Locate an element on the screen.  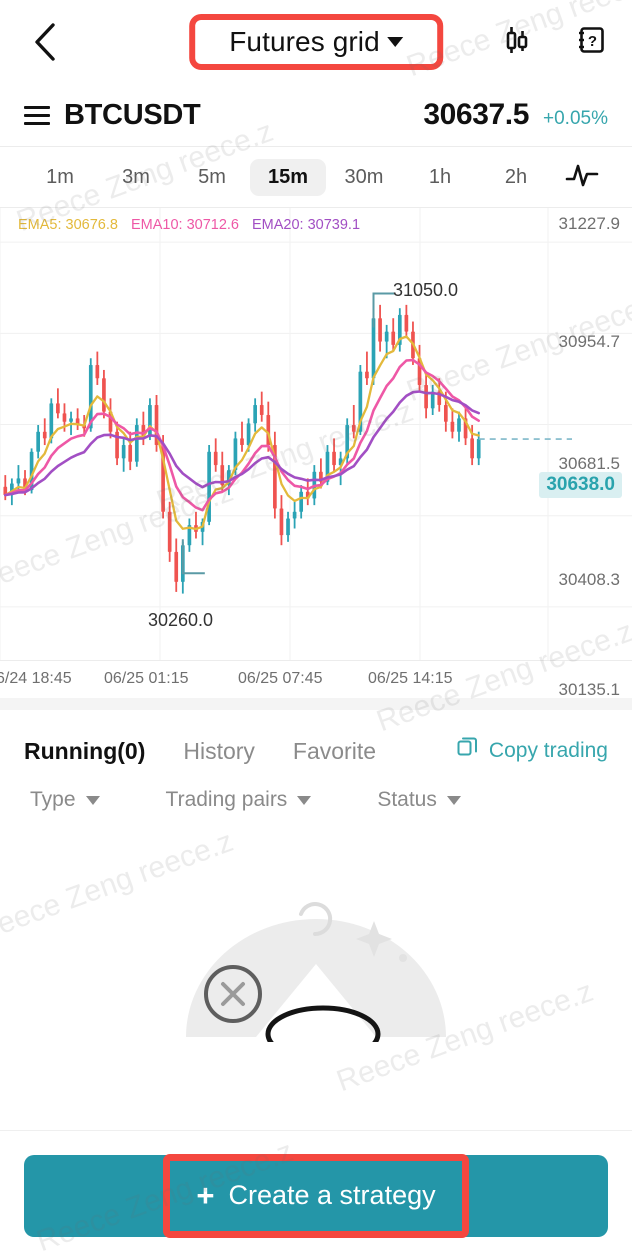
bottom-action-bar: + Create a strategy is located at coordinates (316, 1195).